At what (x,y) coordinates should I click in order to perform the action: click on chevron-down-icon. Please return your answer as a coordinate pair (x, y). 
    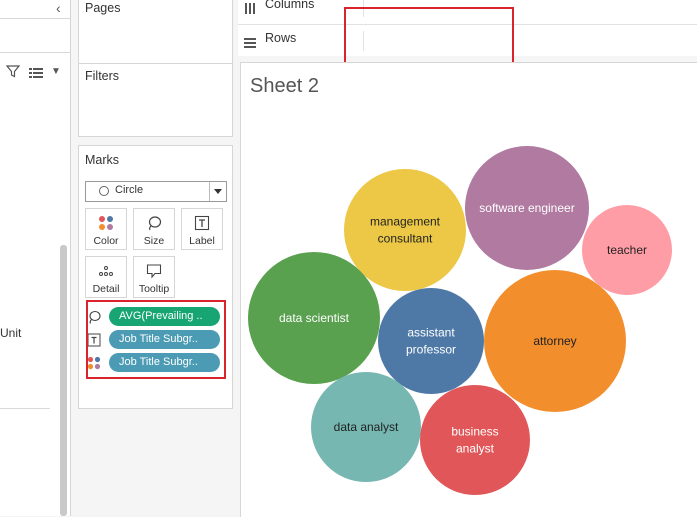
    Looking at the image, I should click on (217, 191).